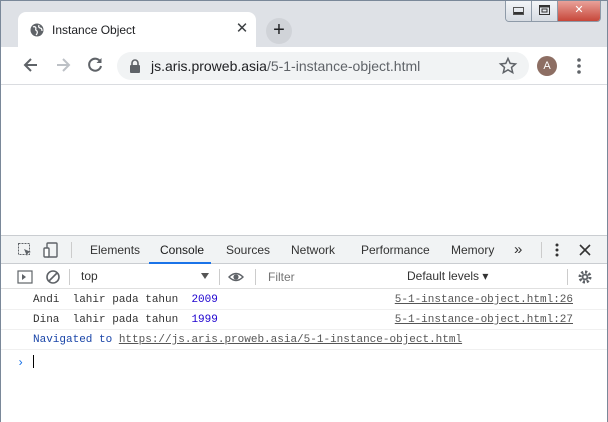  I want to click on log-levels-dropdown: Default levels ▾, so click(447, 276).